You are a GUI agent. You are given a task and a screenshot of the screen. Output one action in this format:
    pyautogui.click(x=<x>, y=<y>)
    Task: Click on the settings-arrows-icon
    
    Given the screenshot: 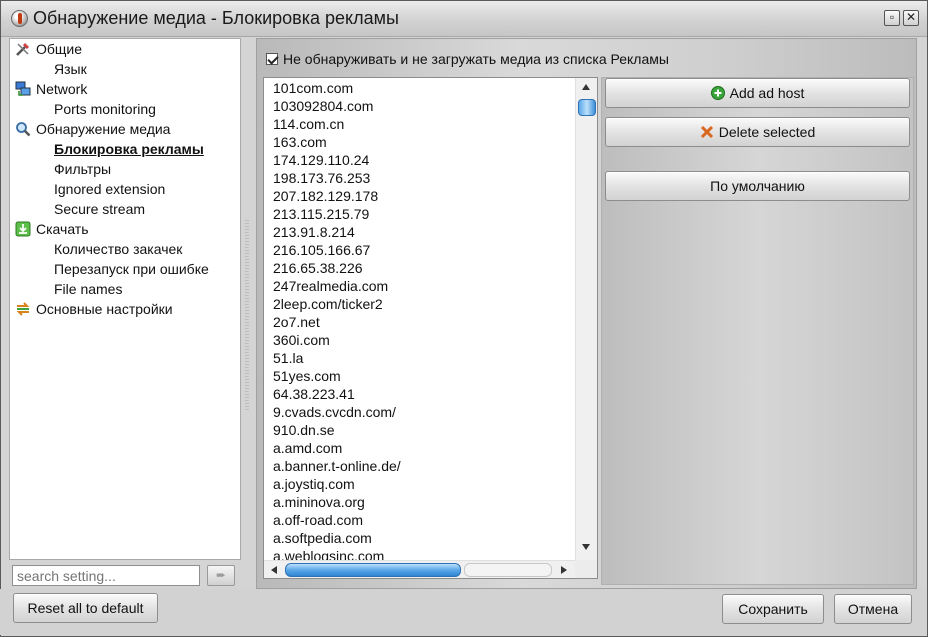 What is the action you would take?
    pyautogui.click(x=23, y=309)
    